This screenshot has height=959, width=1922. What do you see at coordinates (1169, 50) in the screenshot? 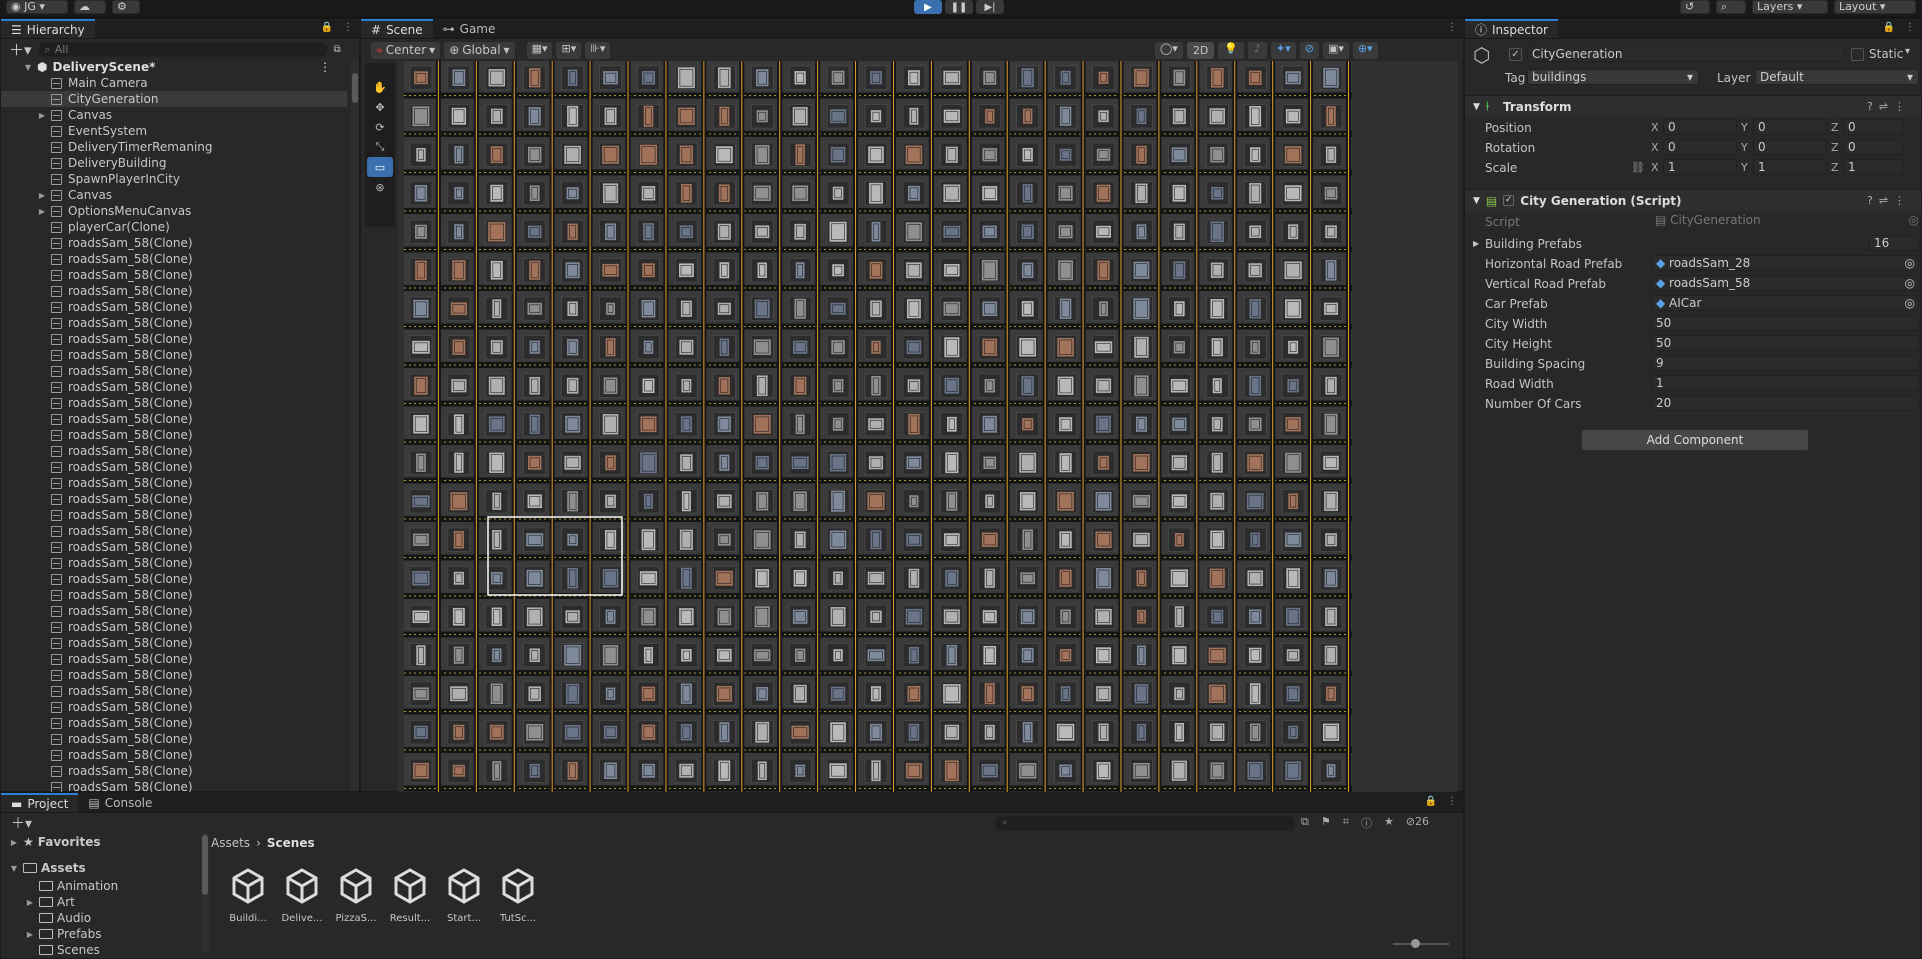
I see `draw-mode-dropdown: ◯▾` at bounding box center [1169, 50].